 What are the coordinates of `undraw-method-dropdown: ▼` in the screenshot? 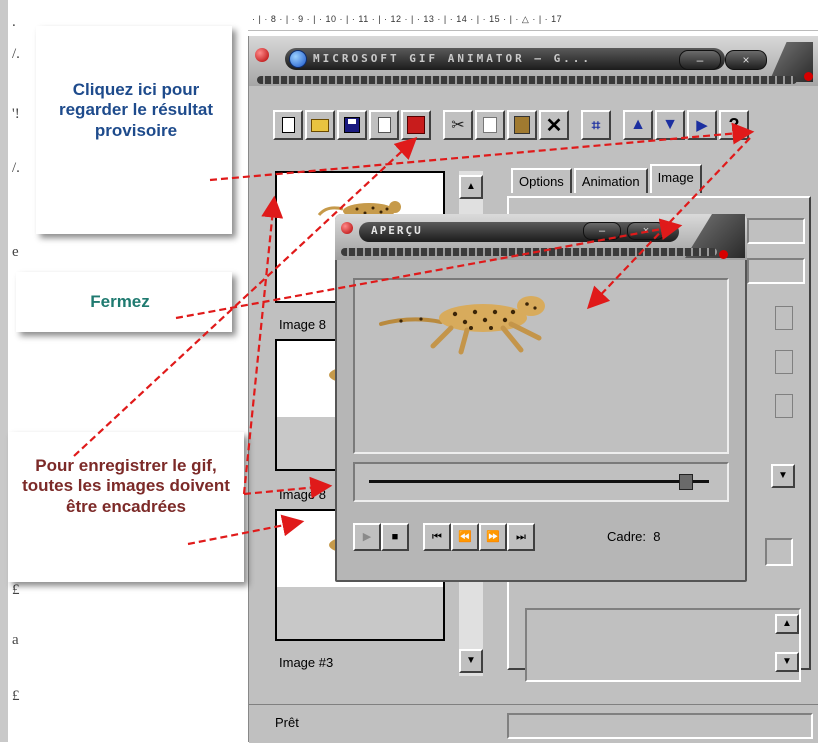 It's located at (783, 476).